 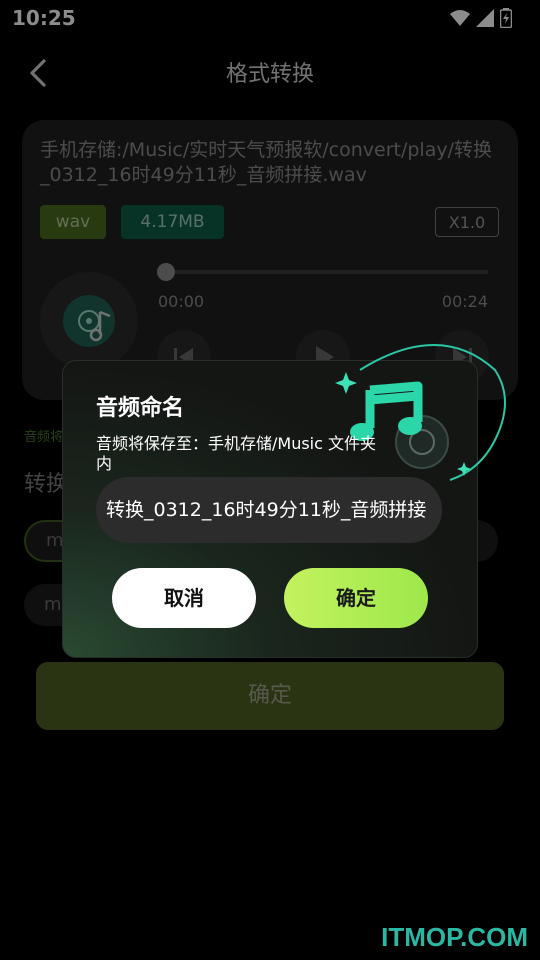 I want to click on dialog-title: 音频命名, so click(x=140, y=408).